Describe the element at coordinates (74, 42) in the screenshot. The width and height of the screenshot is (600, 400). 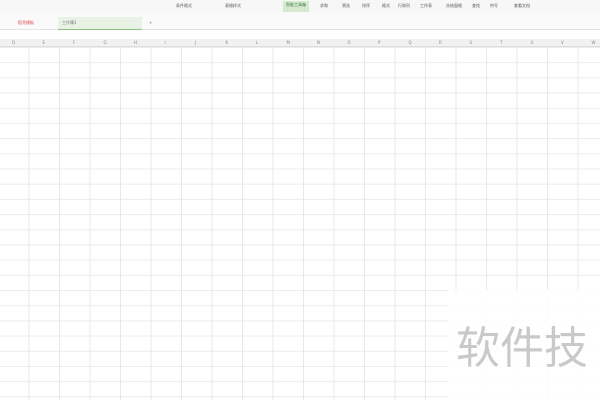
I see `column-header: F` at that location.